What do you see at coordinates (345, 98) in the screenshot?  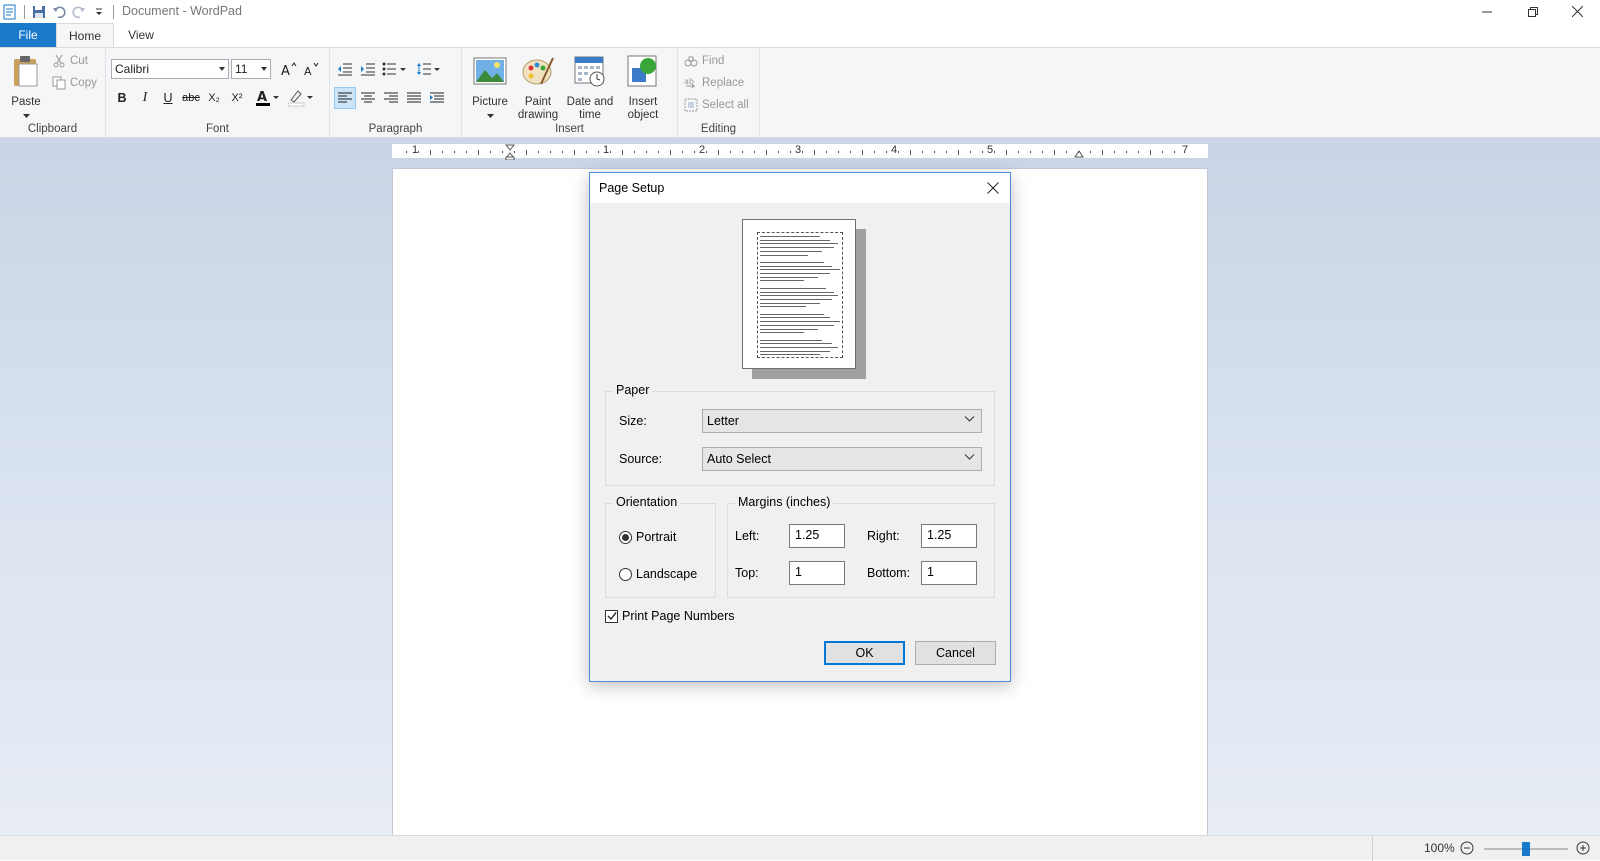 I see `align-left-button` at bounding box center [345, 98].